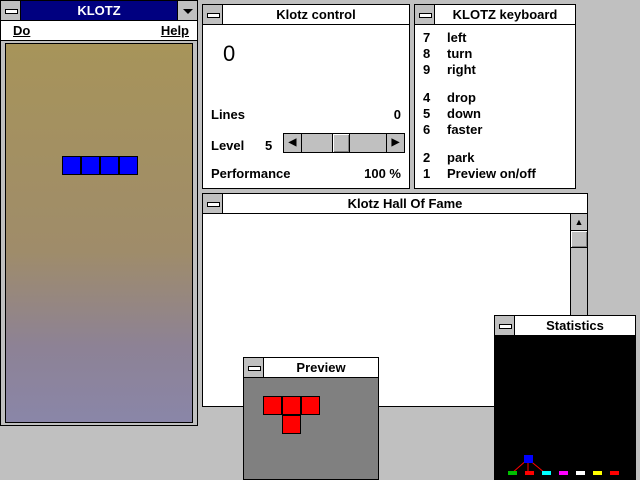  Describe the element at coordinates (306, 173) in the screenshot. I see `performance-row: Performance 100 %` at that location.